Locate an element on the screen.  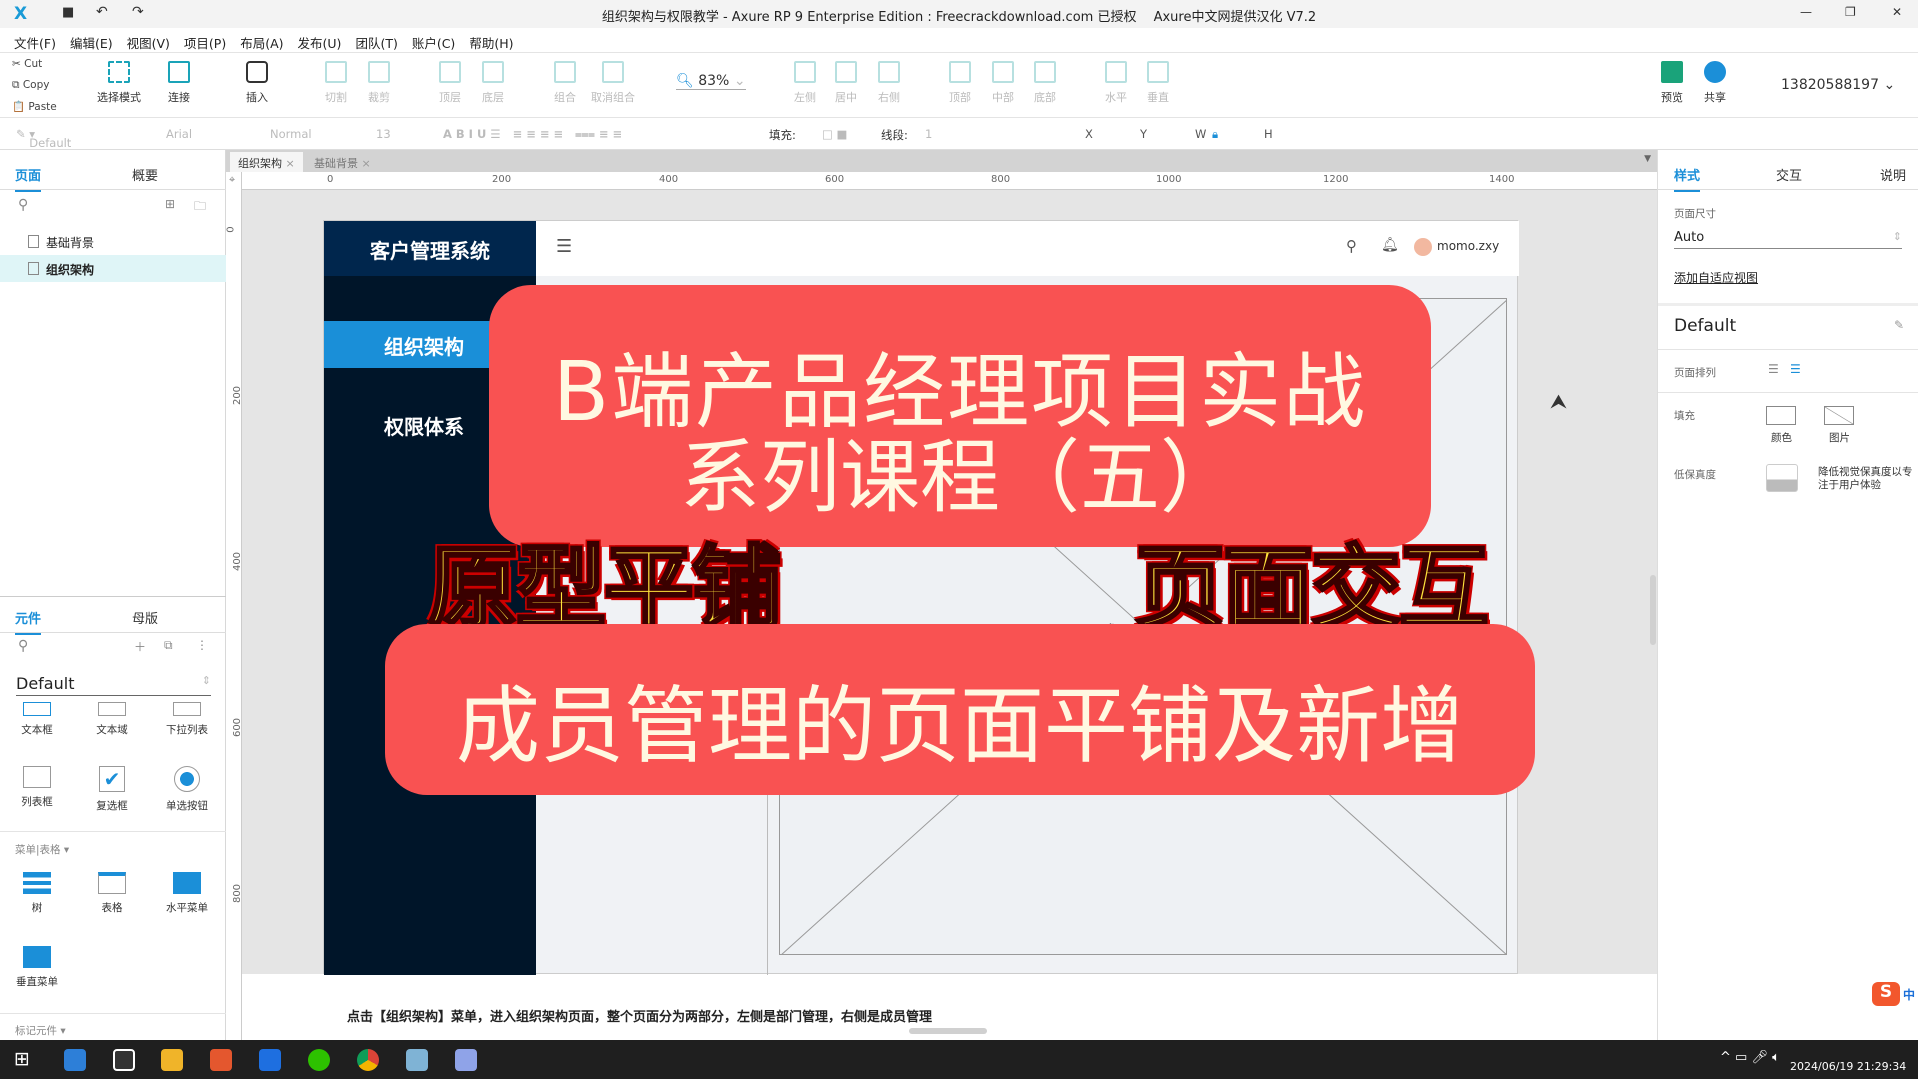
ungroup-button: 取消组合 is located at coordinates (613, 83).